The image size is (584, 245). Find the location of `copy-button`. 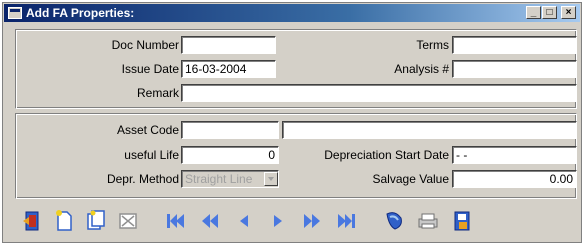

copy-button is located at coordinates (96, 221).